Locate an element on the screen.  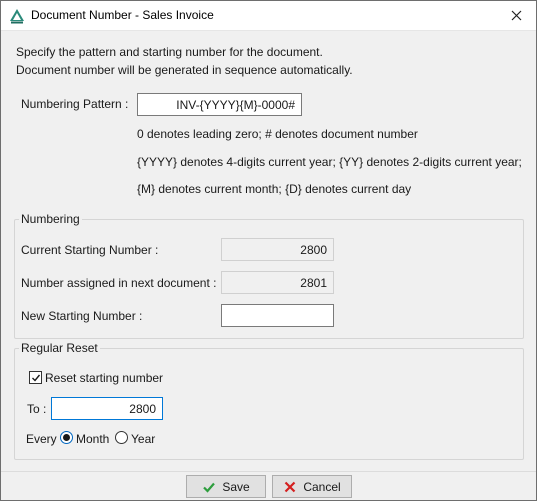
x-mark-icon is located at coordinates (290, 486).